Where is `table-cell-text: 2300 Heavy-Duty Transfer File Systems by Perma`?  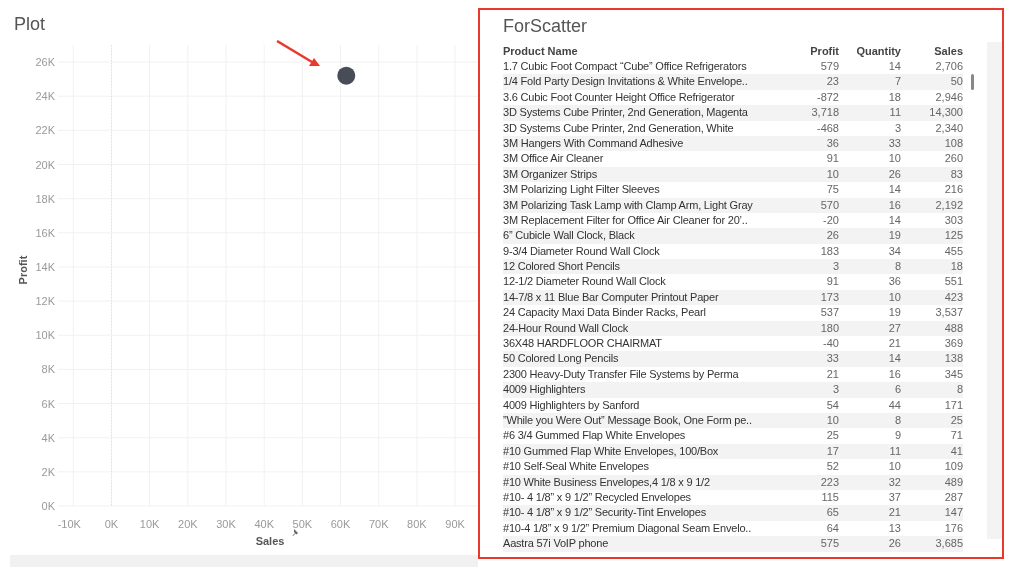
table-cell-text: 2300 Heavy-Duty Transfer File Systems by Perma is located at coordinates (621, 374).